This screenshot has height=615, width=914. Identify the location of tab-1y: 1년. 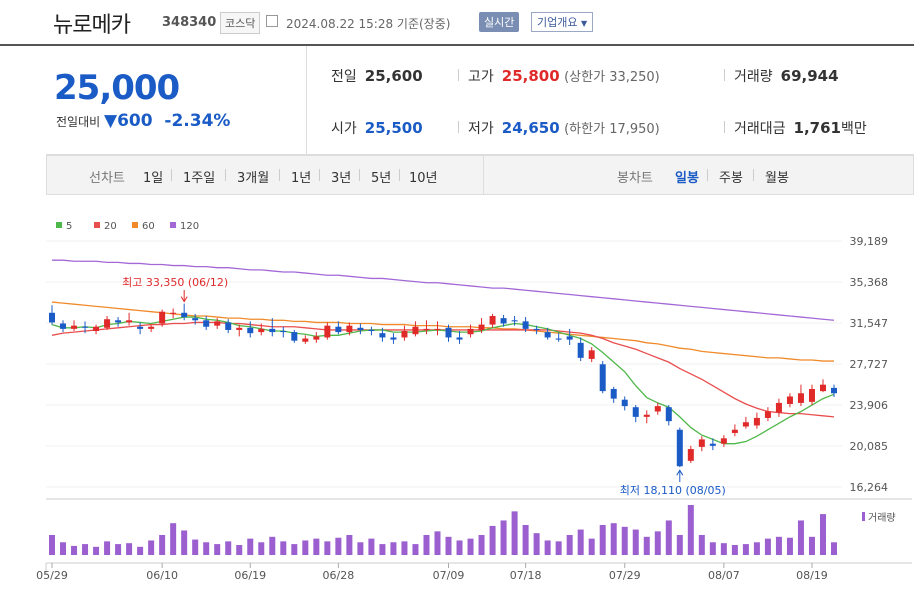
(301, 176).